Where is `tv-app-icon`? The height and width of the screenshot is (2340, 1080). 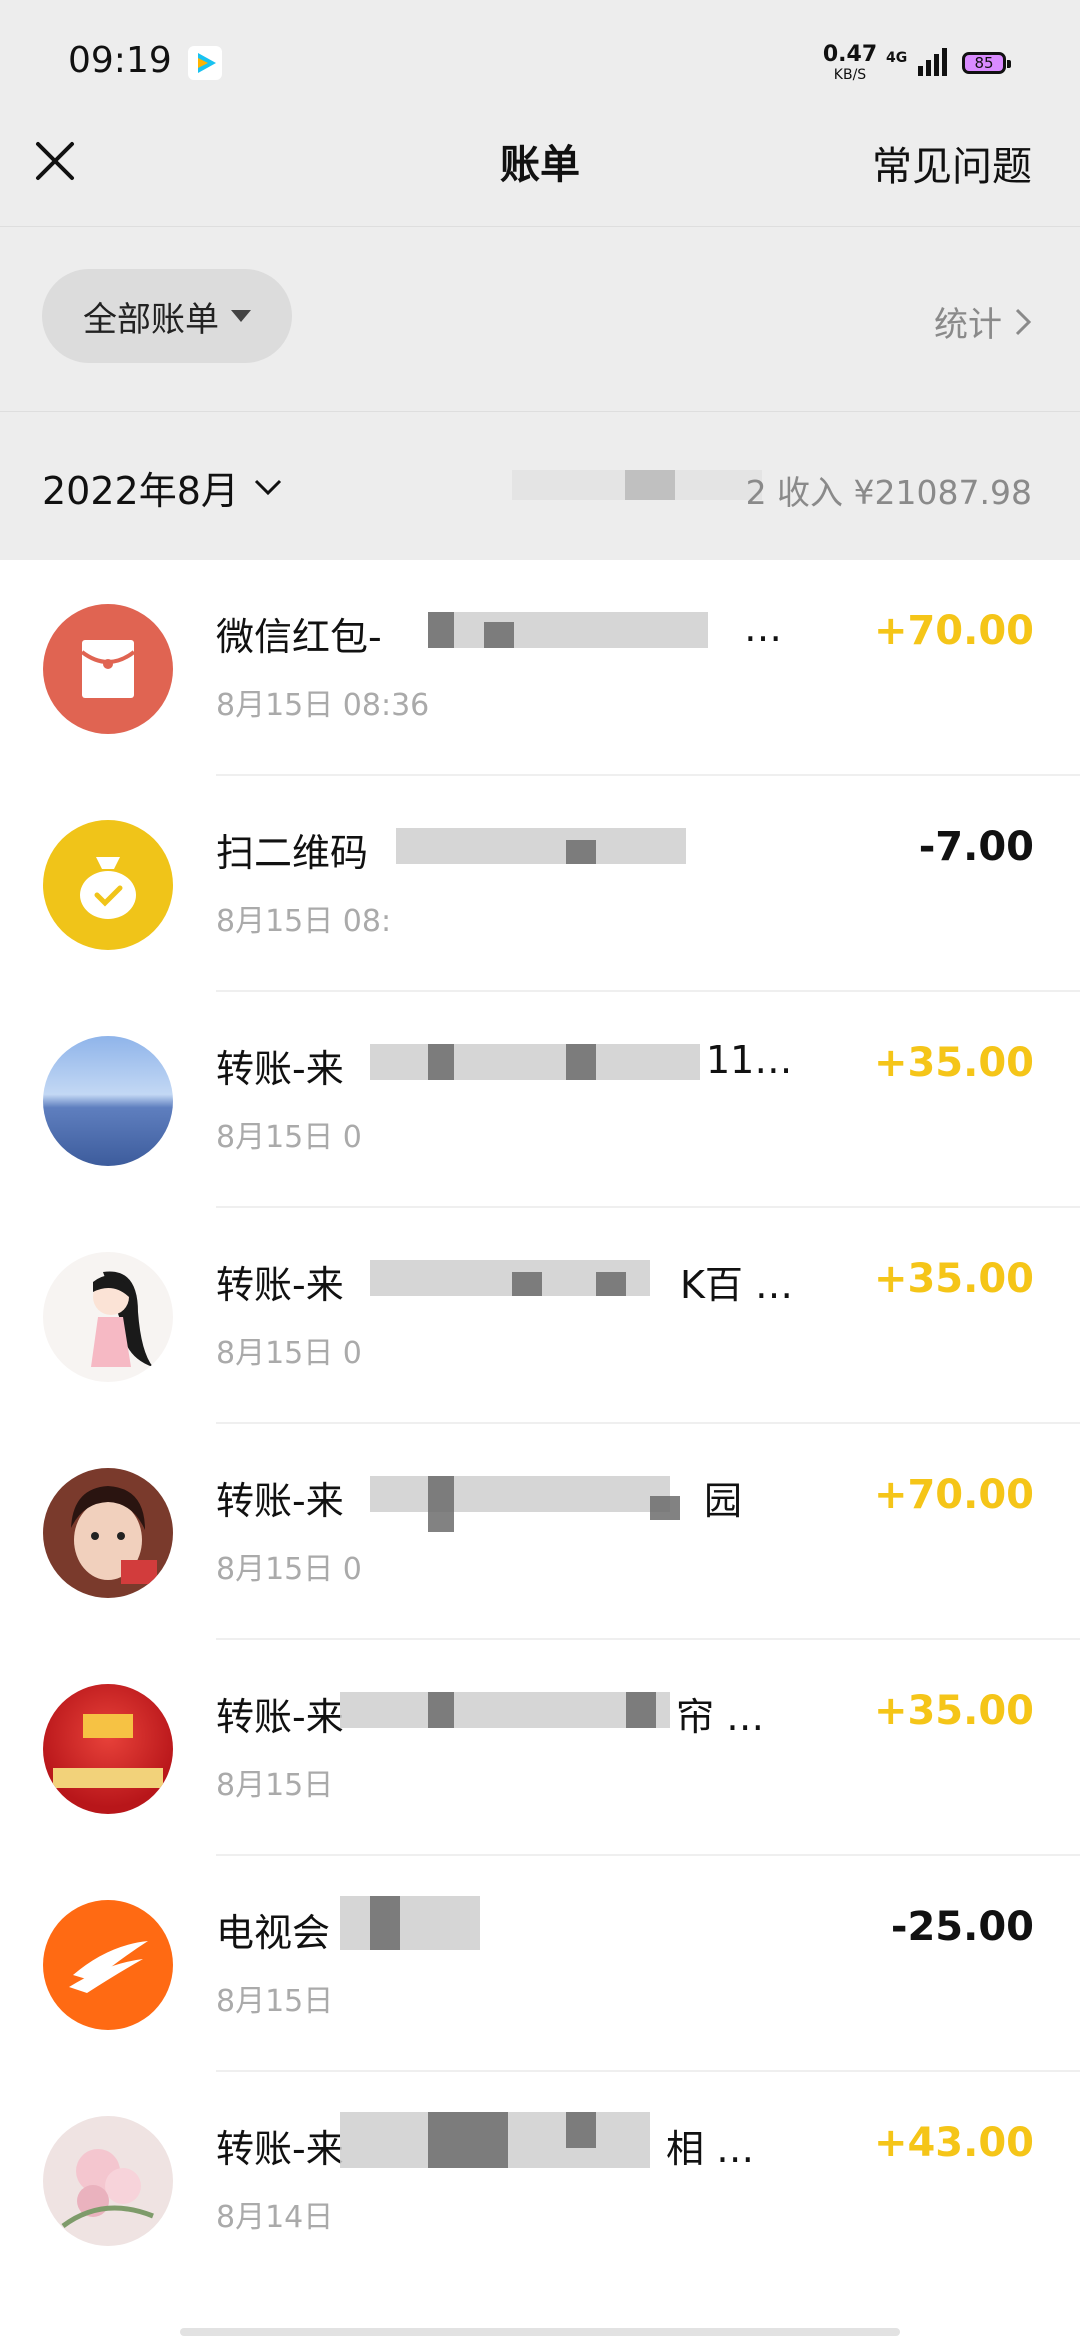
tv-app-icon is located at coordinates (108, 1965).